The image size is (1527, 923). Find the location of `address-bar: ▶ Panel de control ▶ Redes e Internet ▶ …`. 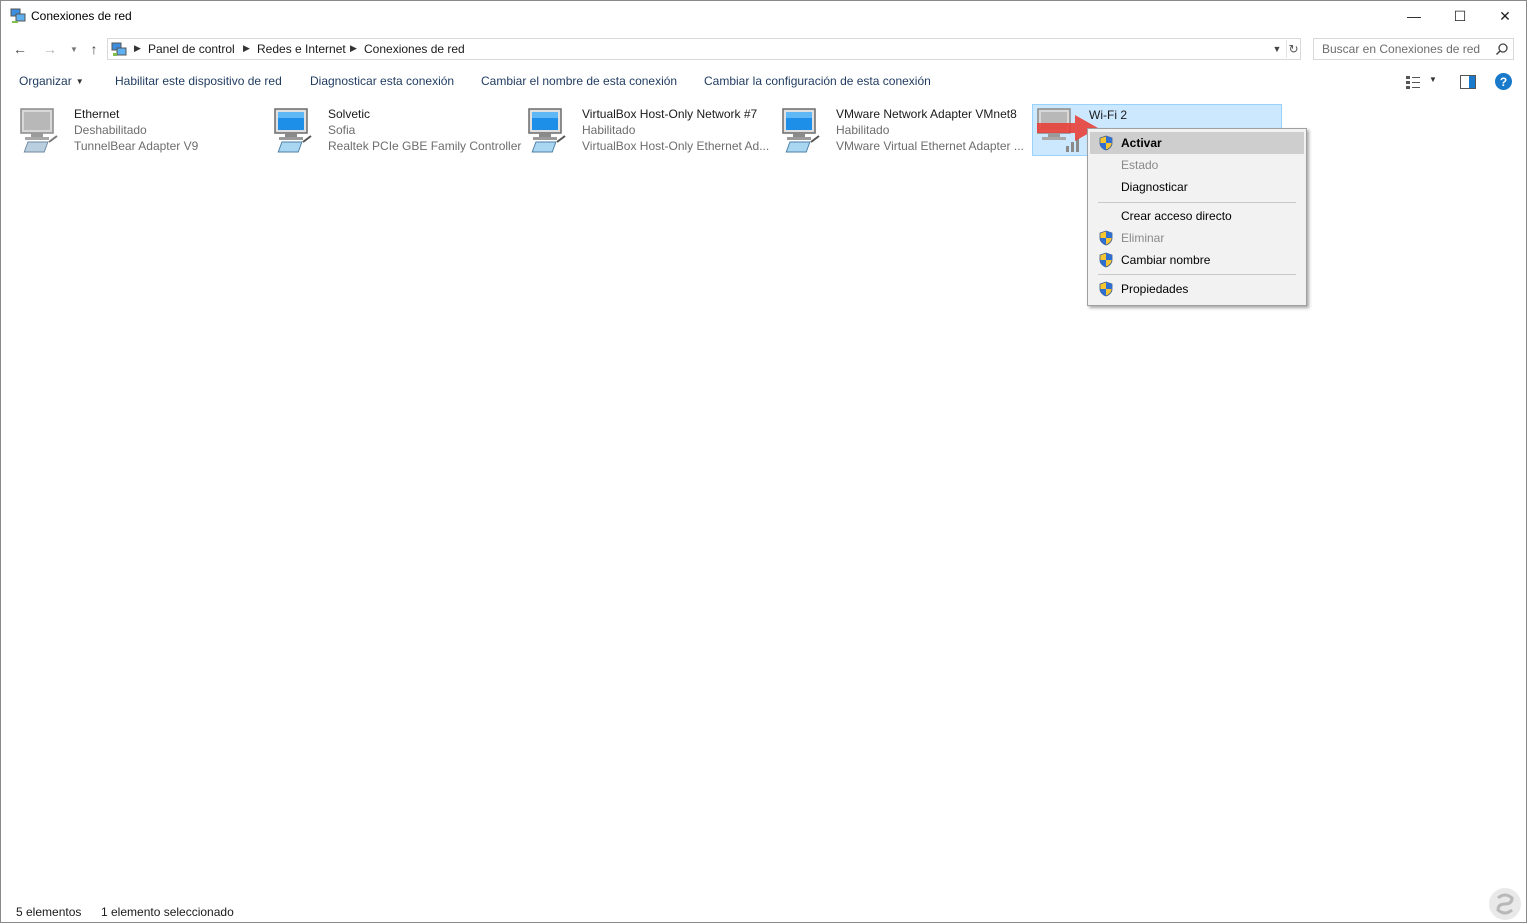

address-bar: ▶ Panel de control ▶ Redes e Internet ▶ … is located at coordinates (704, 49).